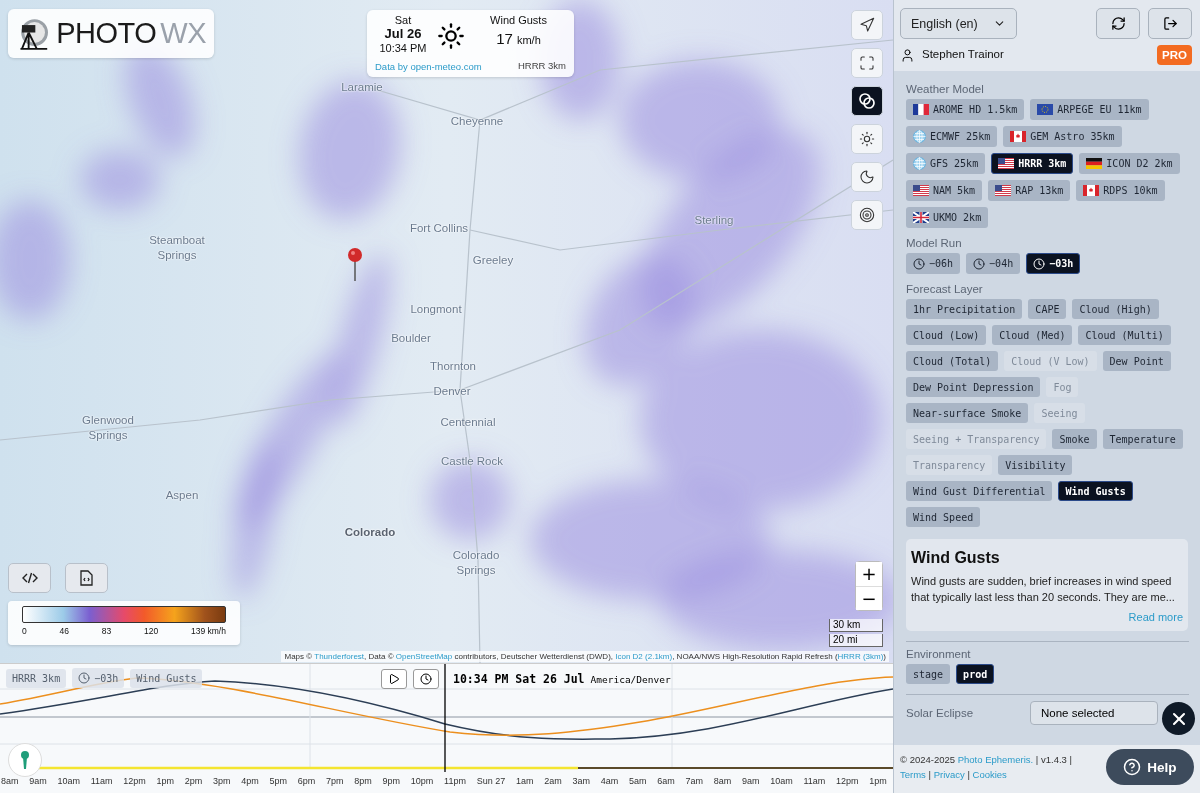 The width and height of the screenshot is (1200, 793). I want to click on layer-option: Wind Gust Differential, so click(979, 491).